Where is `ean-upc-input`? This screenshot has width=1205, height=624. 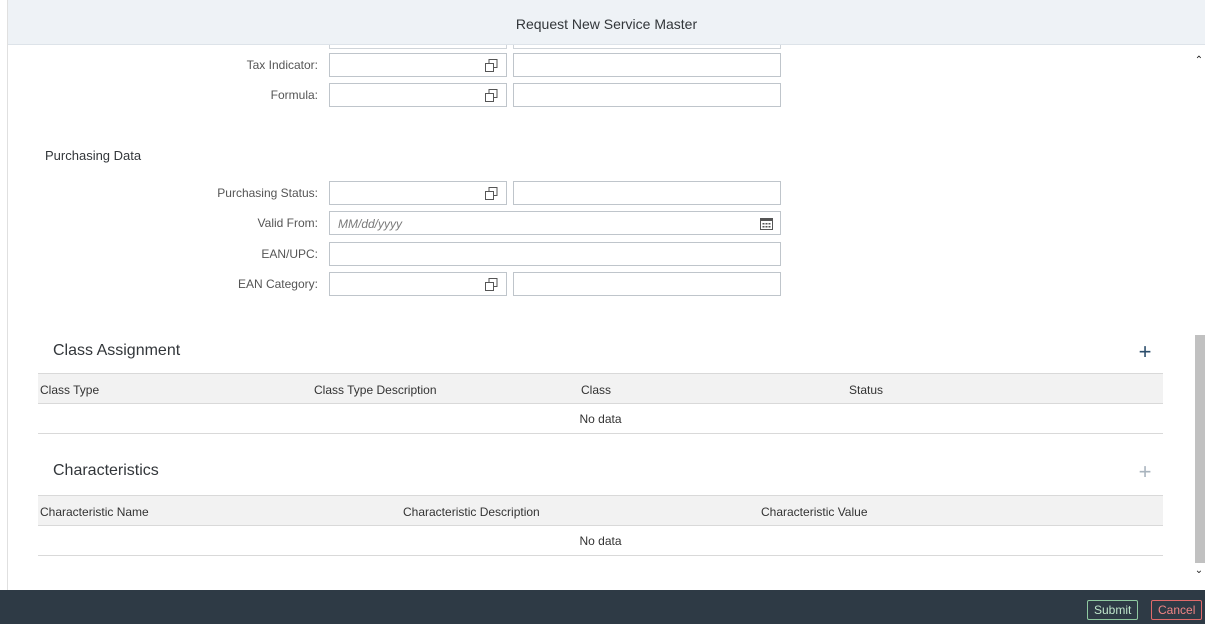
ean-upc-input is located at coordinates (555, 254).